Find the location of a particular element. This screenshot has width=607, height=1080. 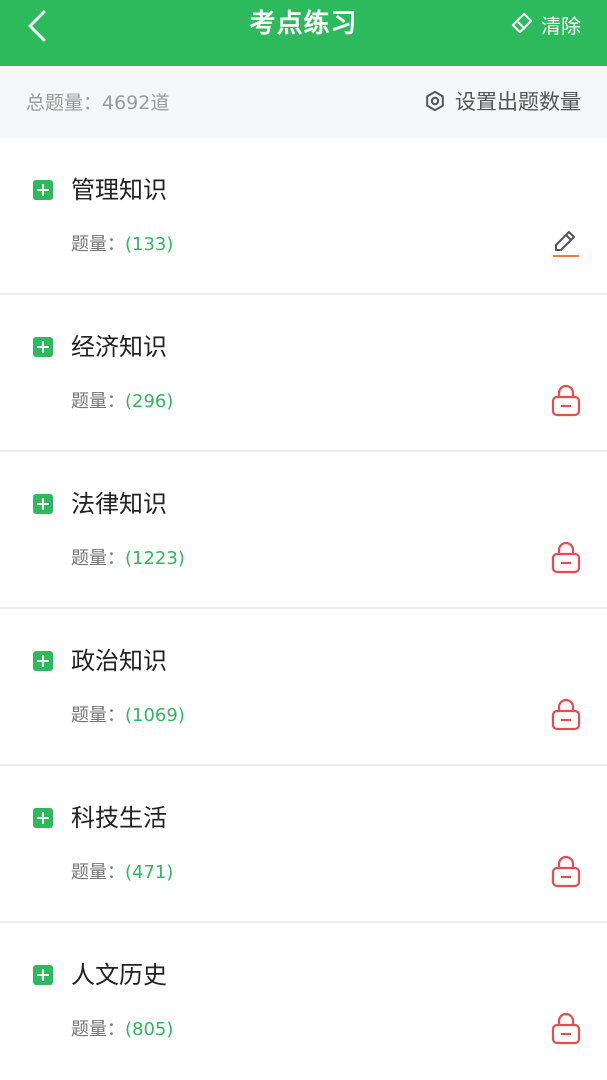

count-value: (1069) is located at coordinates (155, 715).